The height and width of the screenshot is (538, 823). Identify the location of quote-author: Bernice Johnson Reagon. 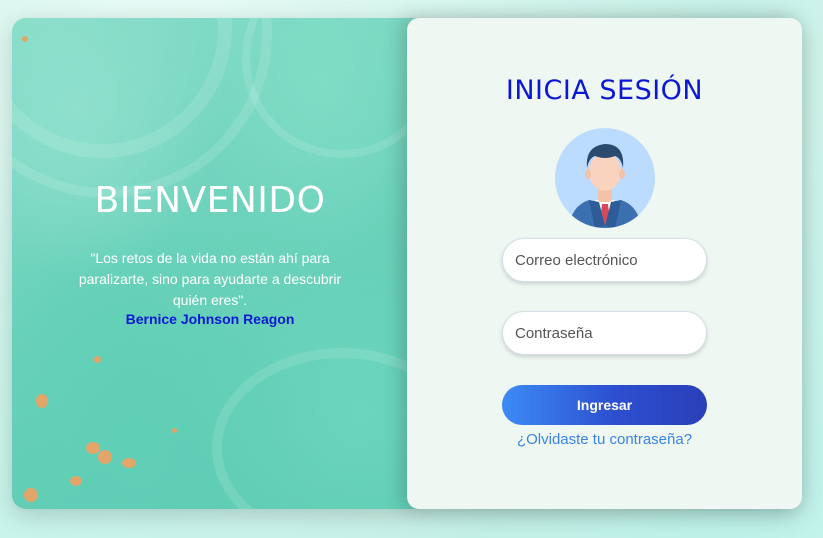
(210, 319).